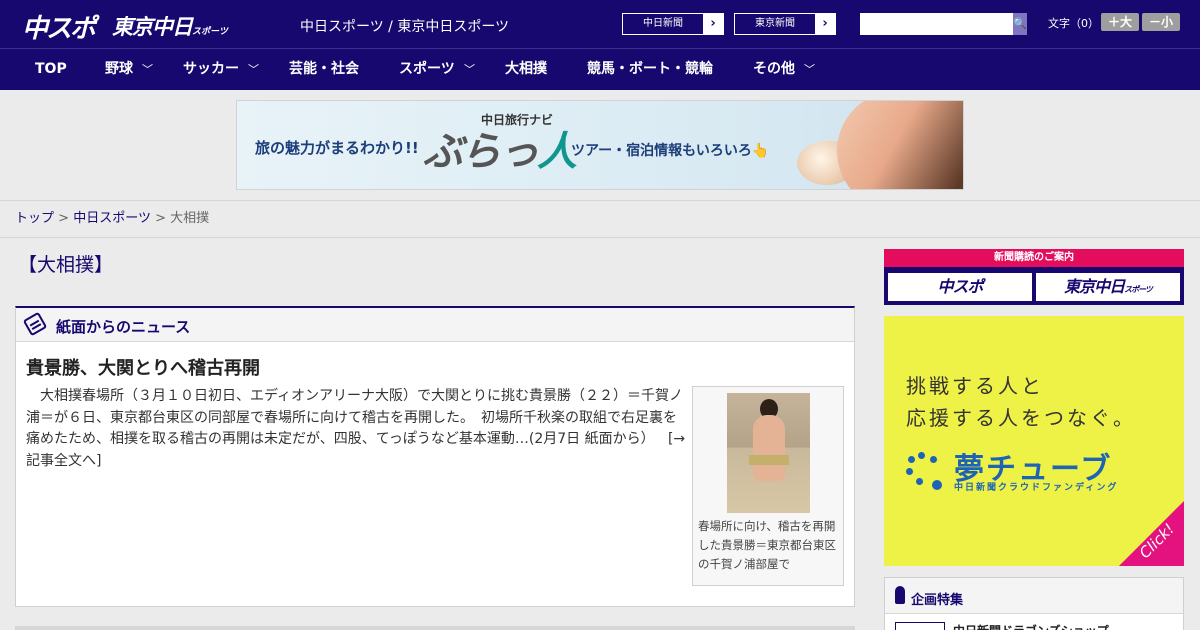 This screenshot has height=630, width=1200. Describe the element at coordinates (1021, 418) in the screenshot. I see `ad-line-2: 応援する人をつなぐ。` at that location.